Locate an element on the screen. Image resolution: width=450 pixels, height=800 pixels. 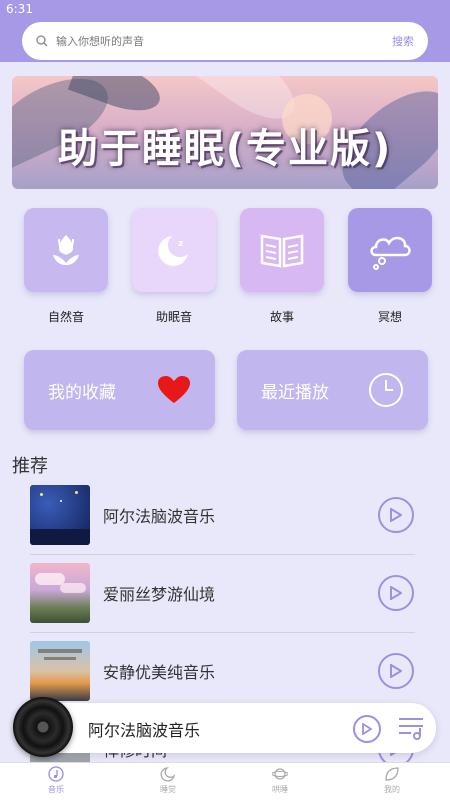
playlist-icon is located at coordinates (411, 729).